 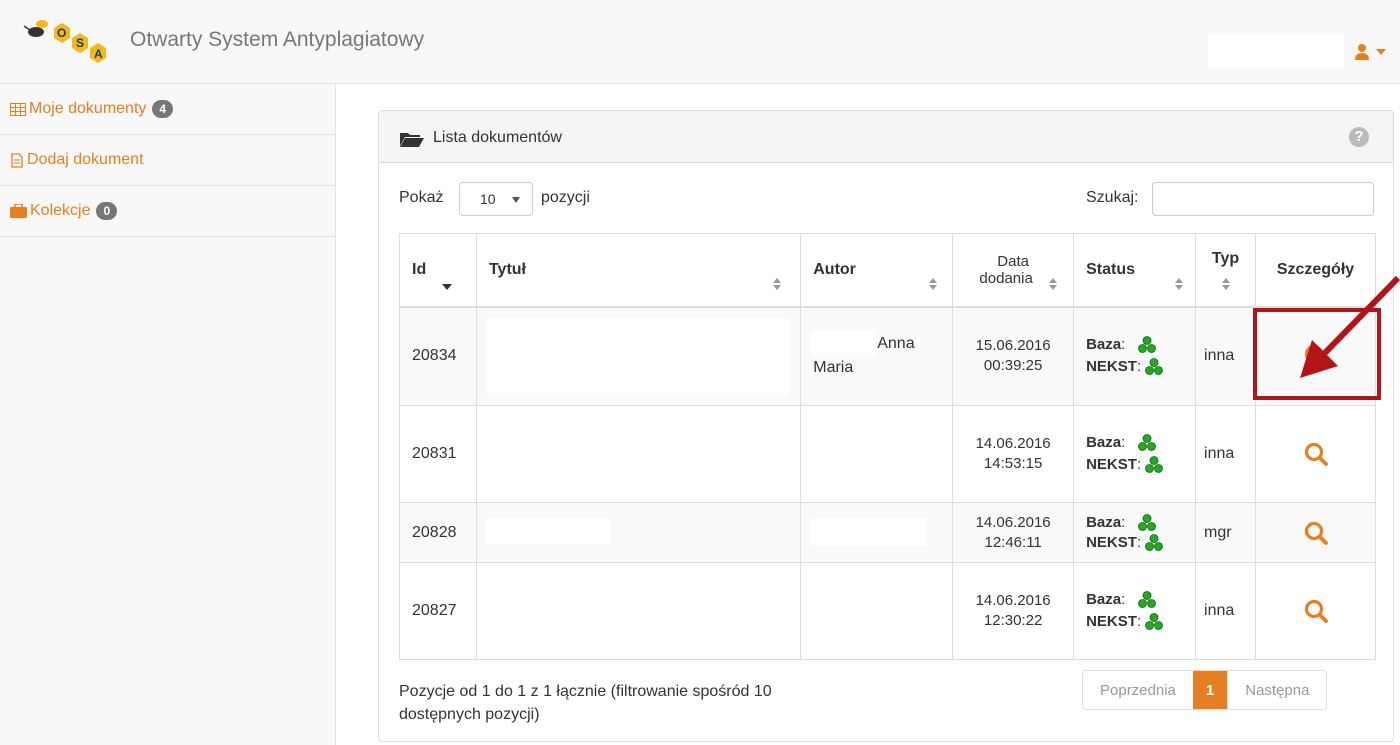 I want to click on author-text: Maria, so click(x=833, y=368).